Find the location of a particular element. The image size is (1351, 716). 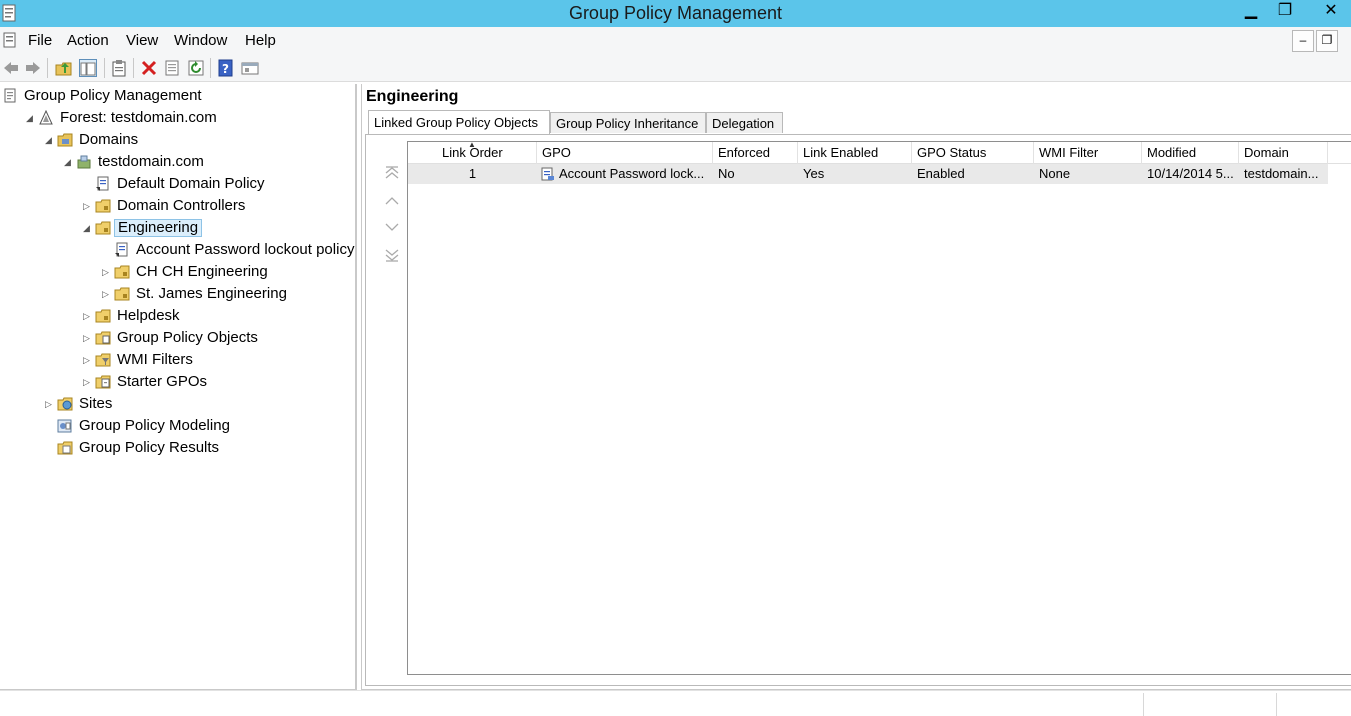

tree-item-group-policy-results: Group Policy Results is located at coordinates (177, 448).